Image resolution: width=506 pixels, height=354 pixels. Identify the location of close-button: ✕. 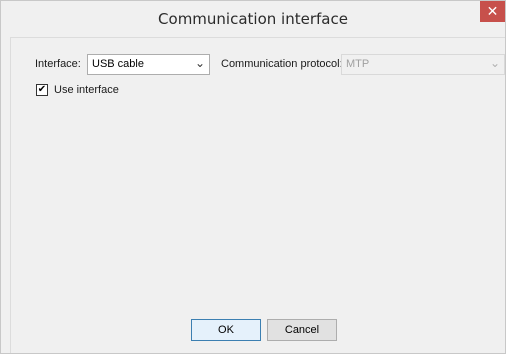
(492, 11).